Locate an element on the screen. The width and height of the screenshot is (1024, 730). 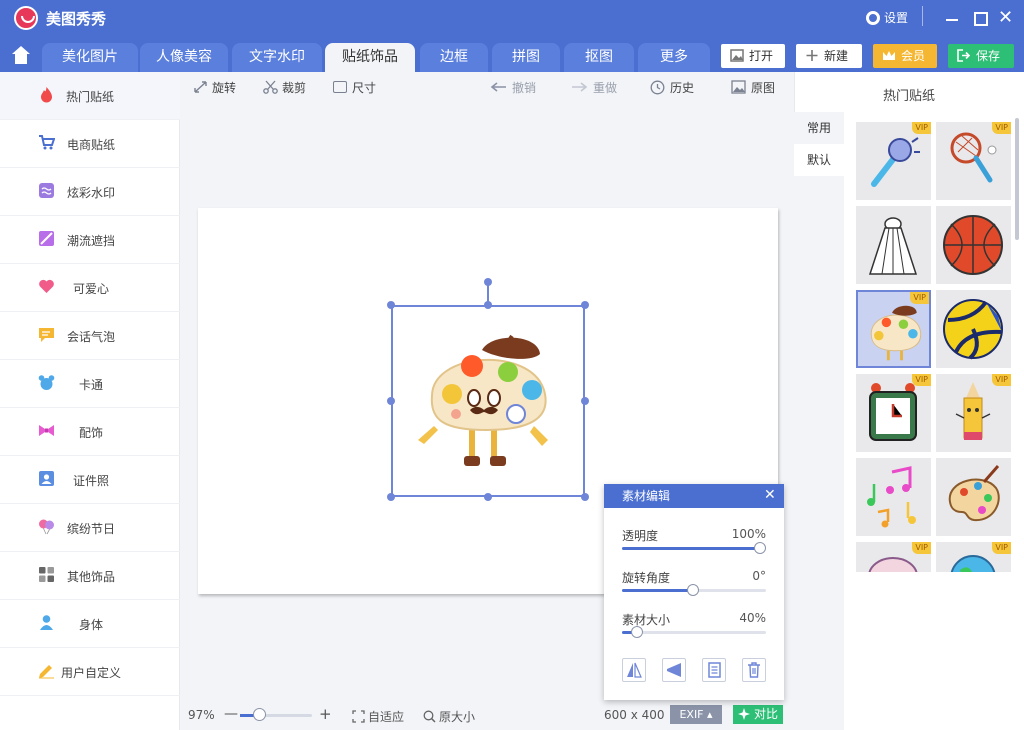
new-button: 新建 is located at coordinates (829, 56).